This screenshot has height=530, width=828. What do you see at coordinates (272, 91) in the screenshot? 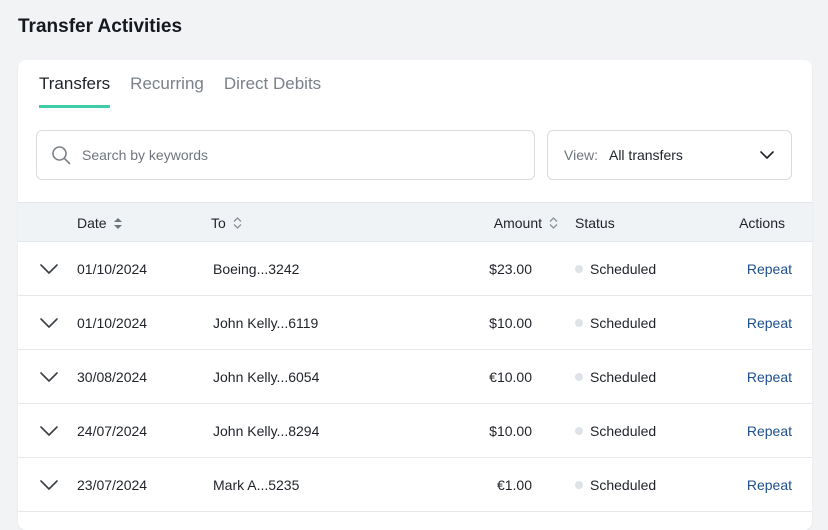
I see `tab-direct-debits: Direct Debits` at bounding box center [272, 91].